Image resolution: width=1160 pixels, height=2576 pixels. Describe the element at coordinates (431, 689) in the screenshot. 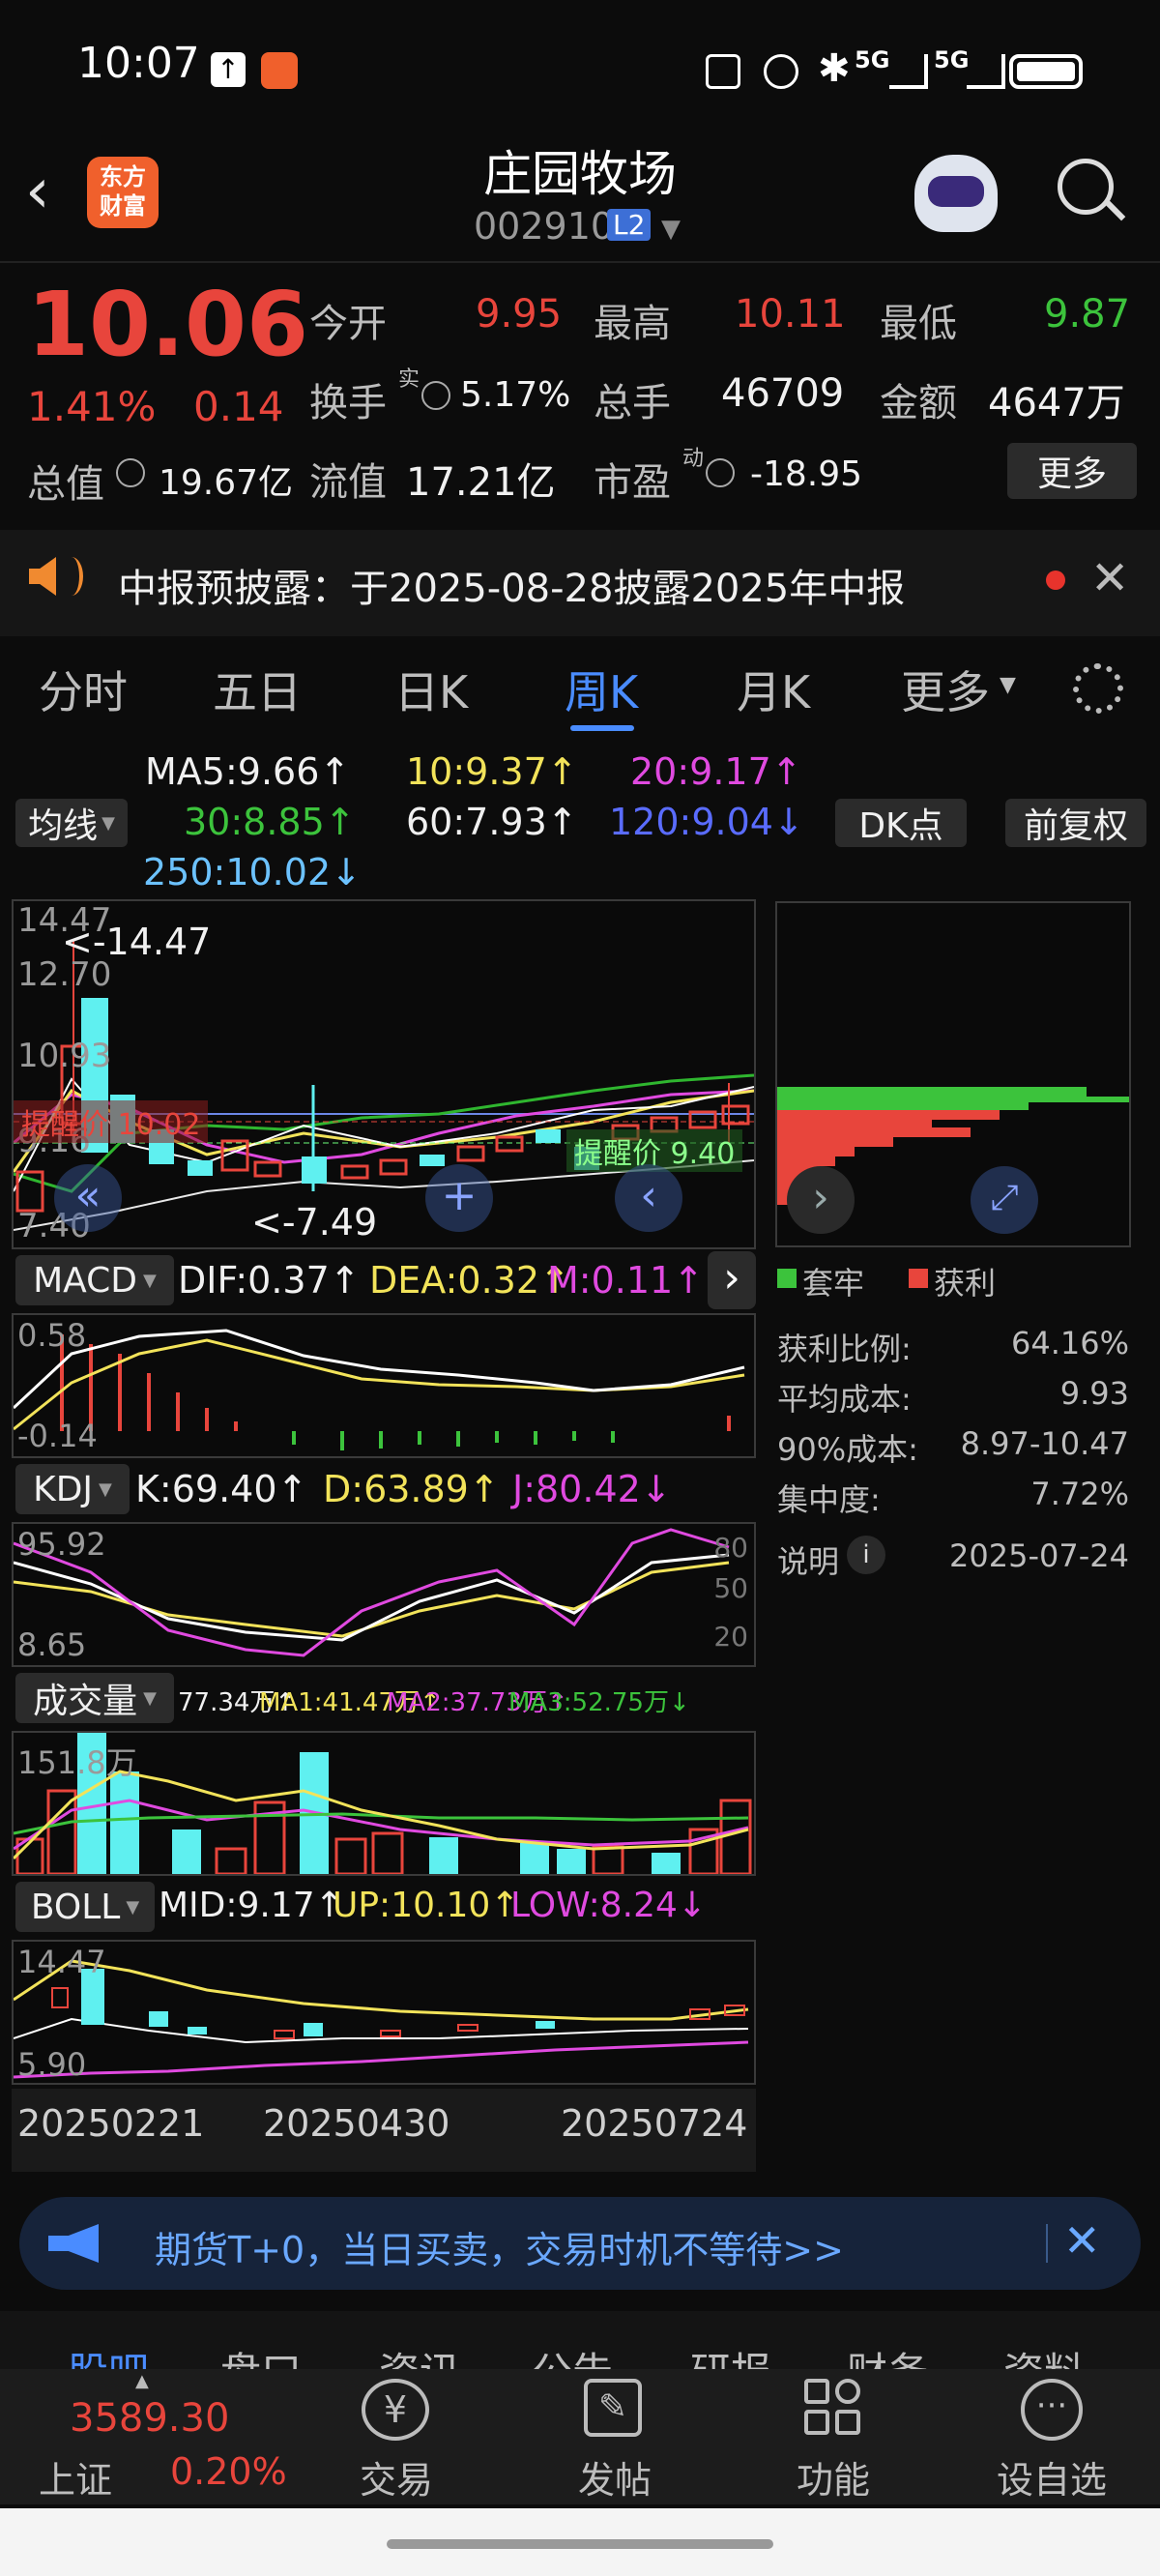

I see `tab-daily-k: 日K` at that location.